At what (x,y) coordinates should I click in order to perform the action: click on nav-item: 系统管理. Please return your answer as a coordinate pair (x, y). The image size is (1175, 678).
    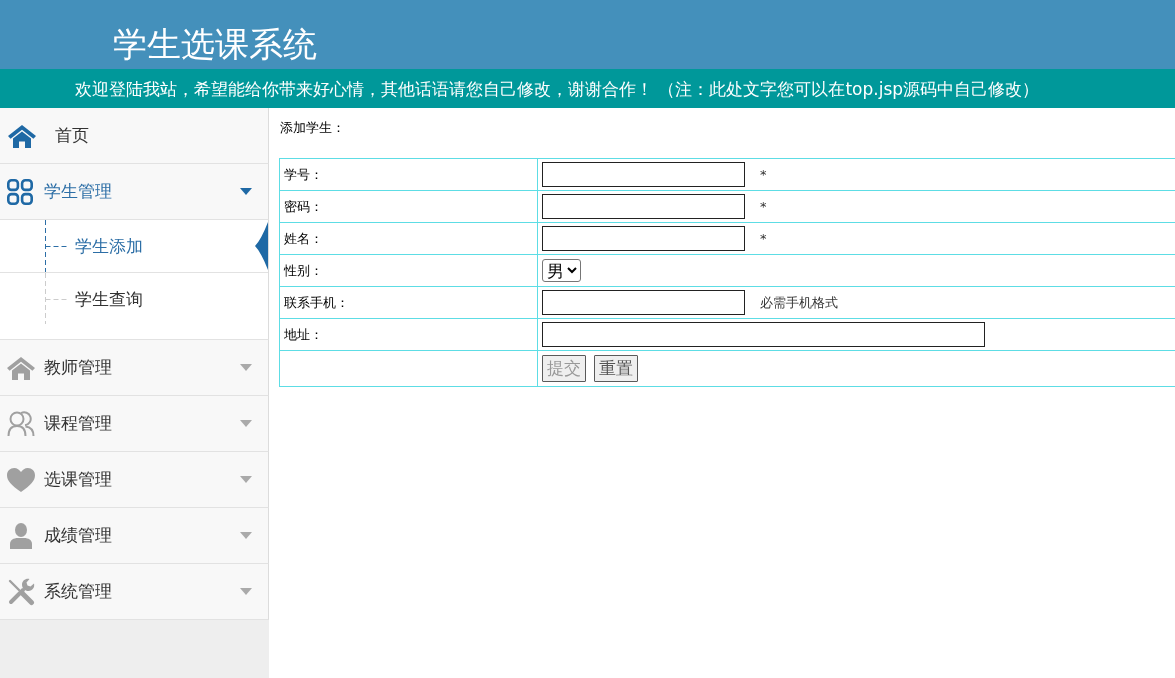
    Looking at the image, I should click on (134, 592).